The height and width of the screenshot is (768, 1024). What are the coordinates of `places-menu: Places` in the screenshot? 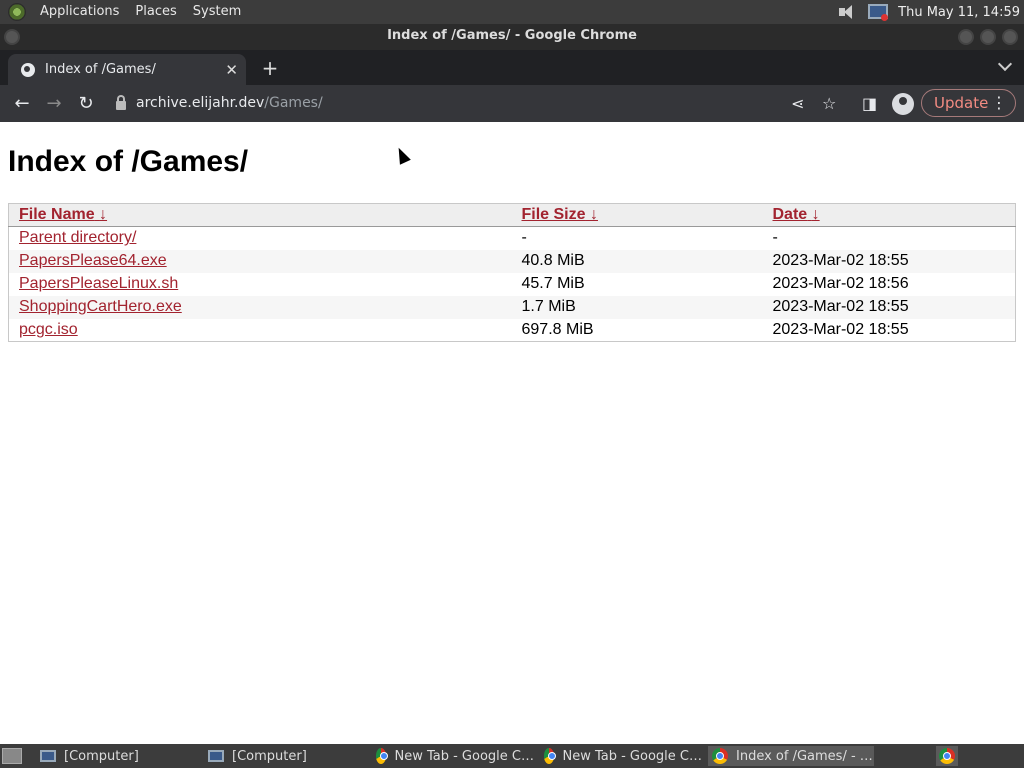 It's located at (155, 12).